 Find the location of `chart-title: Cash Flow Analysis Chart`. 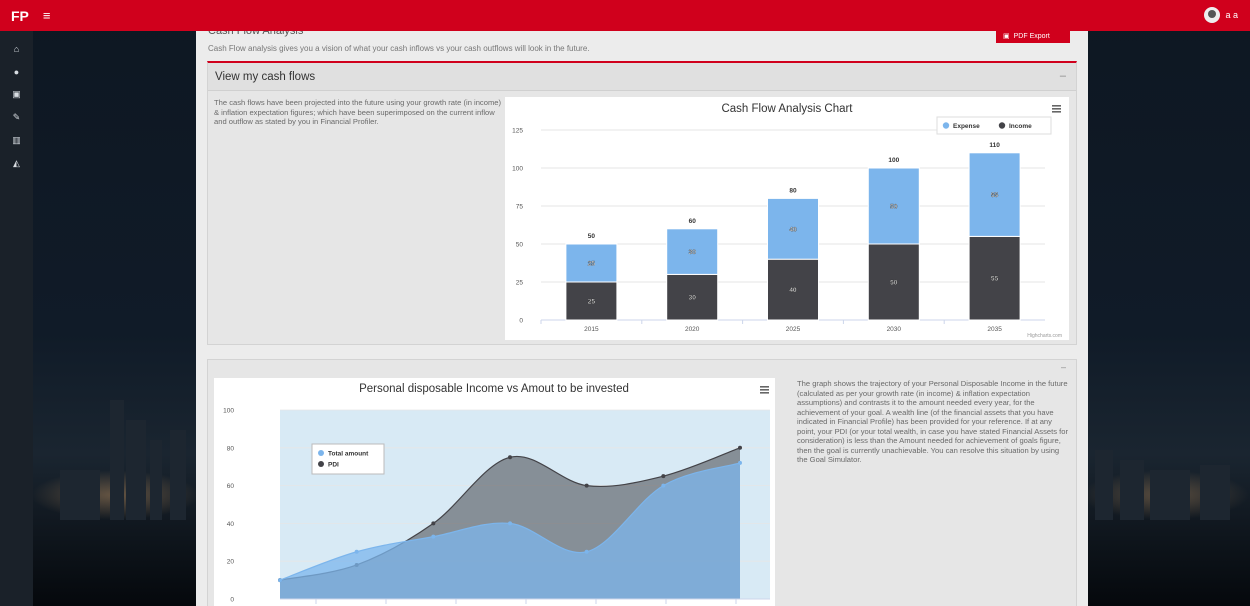

chart-title: Cash Flow Analysis Chart is located at coordinates (787, 109).